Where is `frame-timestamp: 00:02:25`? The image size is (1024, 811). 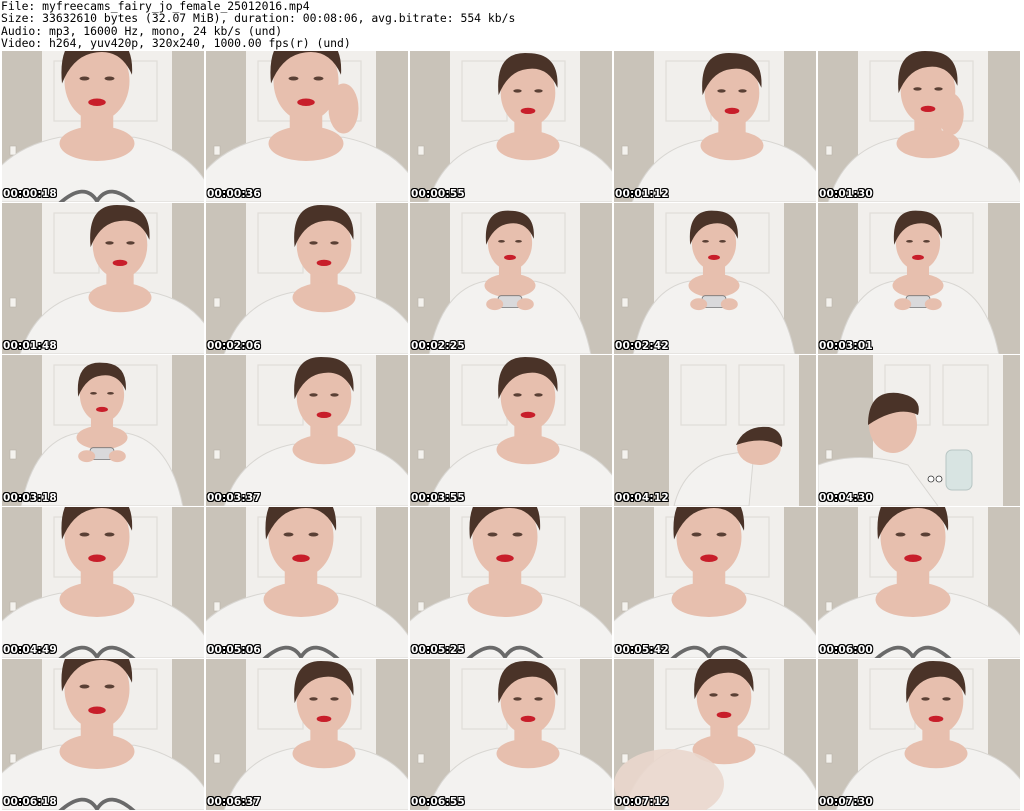 frame-timestamp: 00:02:25 is located at coordinates (438, 346).